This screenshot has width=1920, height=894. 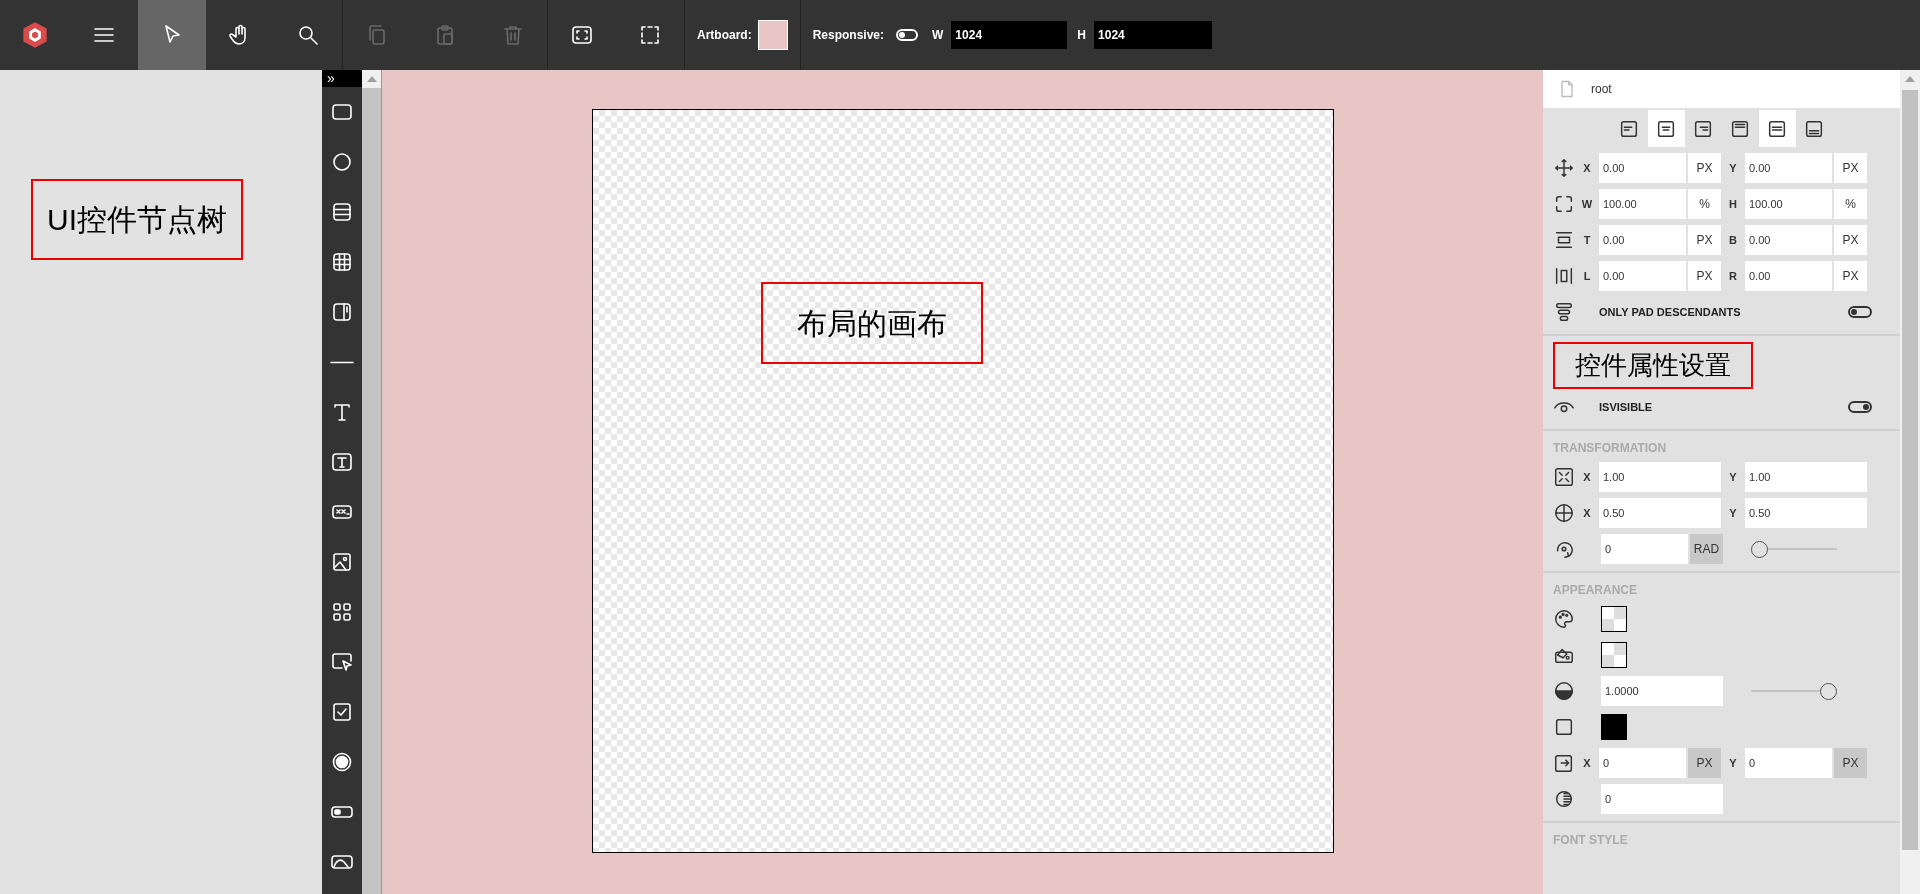 What do you see at coordinates (35, 35) in the screenshot?
I see `logo-icon` at bounding box center [35, 35].